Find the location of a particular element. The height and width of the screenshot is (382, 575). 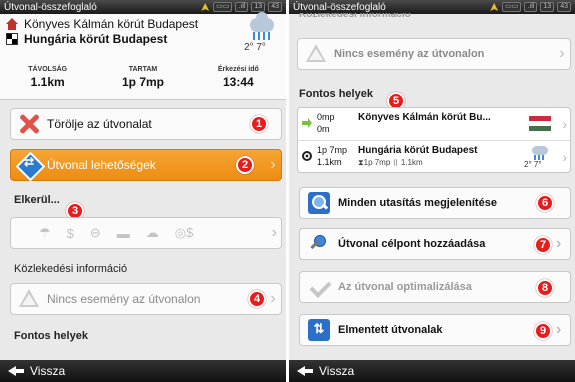

callout-badge-9: 9 is located at coordinates (543, 331).